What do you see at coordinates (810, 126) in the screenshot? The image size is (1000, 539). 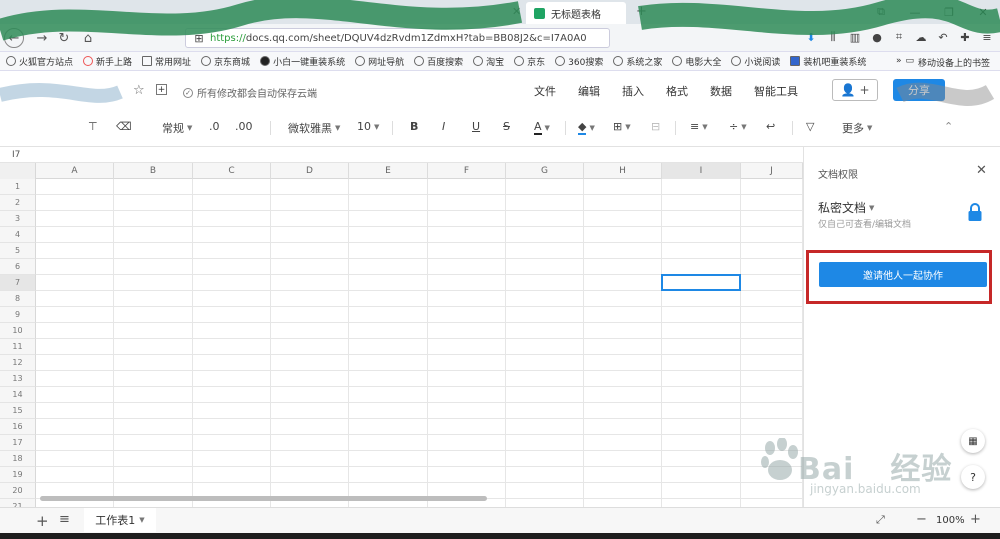 I see `filter-icon: ▽` at bounding box center [810, 126].